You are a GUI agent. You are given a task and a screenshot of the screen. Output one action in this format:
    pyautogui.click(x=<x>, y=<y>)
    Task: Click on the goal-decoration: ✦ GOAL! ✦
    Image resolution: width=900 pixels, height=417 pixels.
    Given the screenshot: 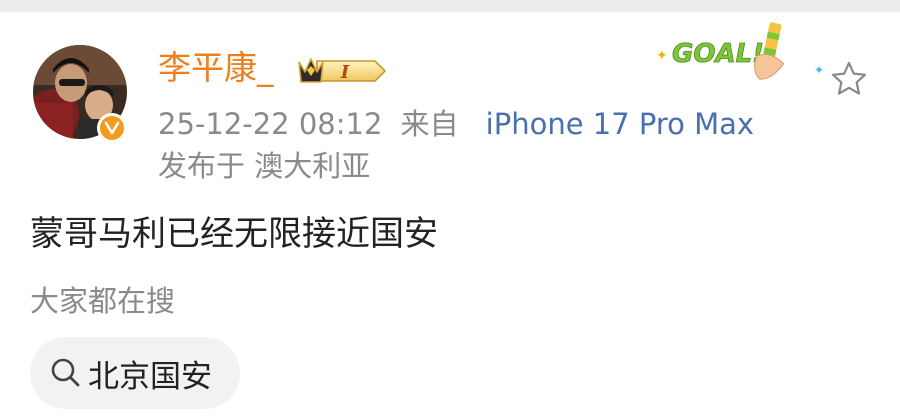 What is the action you would take?
    pyautogui.click(x=740, y=51)
    